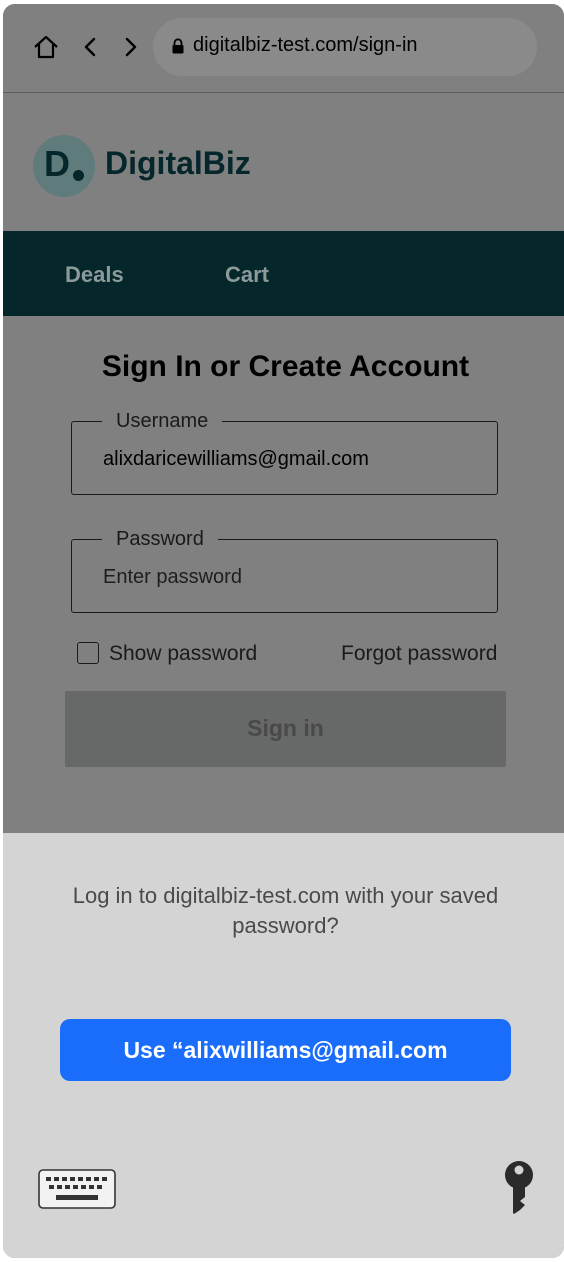  Describe the element at coordinates (283, 162) in the screenshot. I see `site-header: D DigitalBiz` at that location.